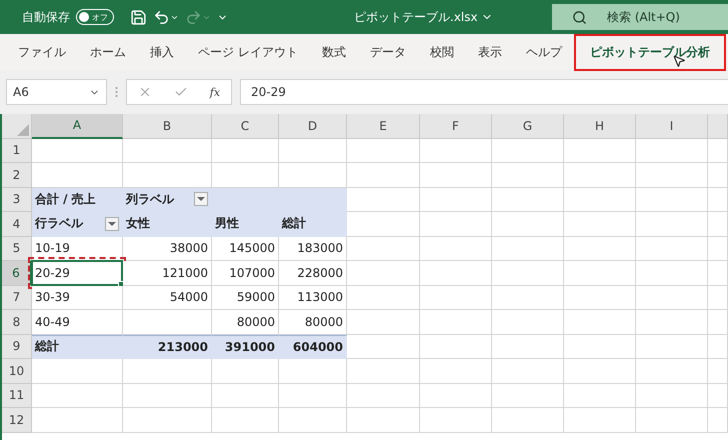  I want to click on autosave-toggle: オフ, so click(95, 17).